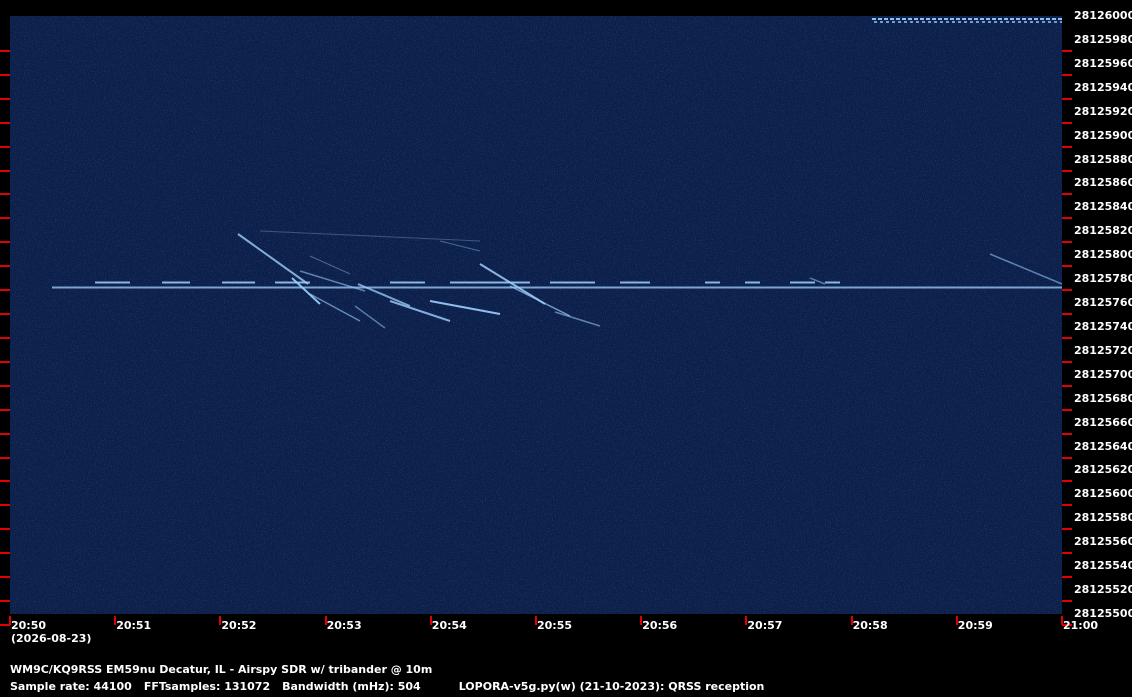 The image size is (1132, 697). What do you see at coordinates (975, 625) in the screenshot?
I see `x-tick-label: 20:59` at bounding box center [975, 625].